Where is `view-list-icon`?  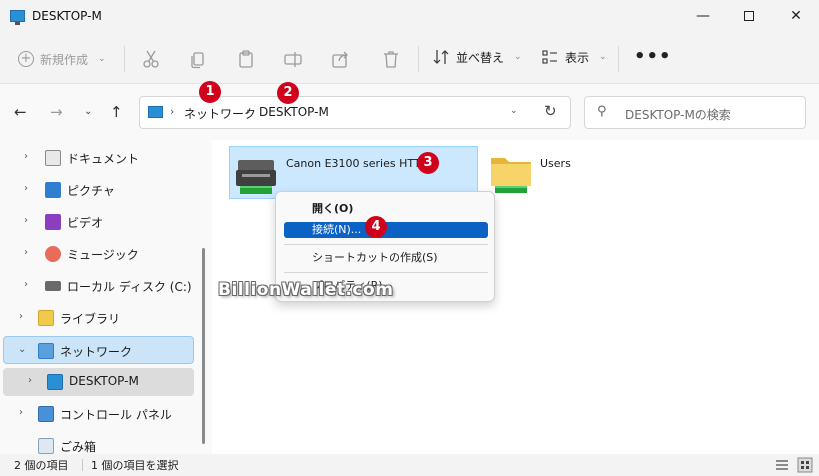 view-list-icon is located at coordinates (549, 57).